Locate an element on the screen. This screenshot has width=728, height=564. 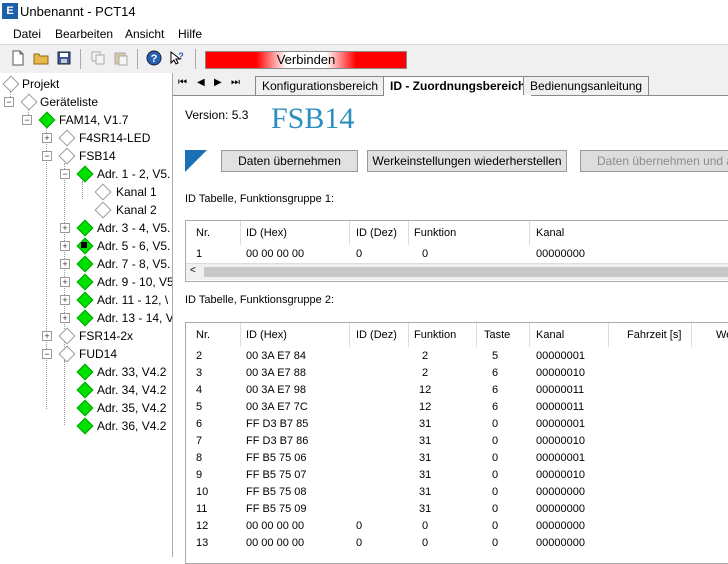
tree-node-adr-33: Adr. 33, V4.2 is located at coordinates (85, 372).